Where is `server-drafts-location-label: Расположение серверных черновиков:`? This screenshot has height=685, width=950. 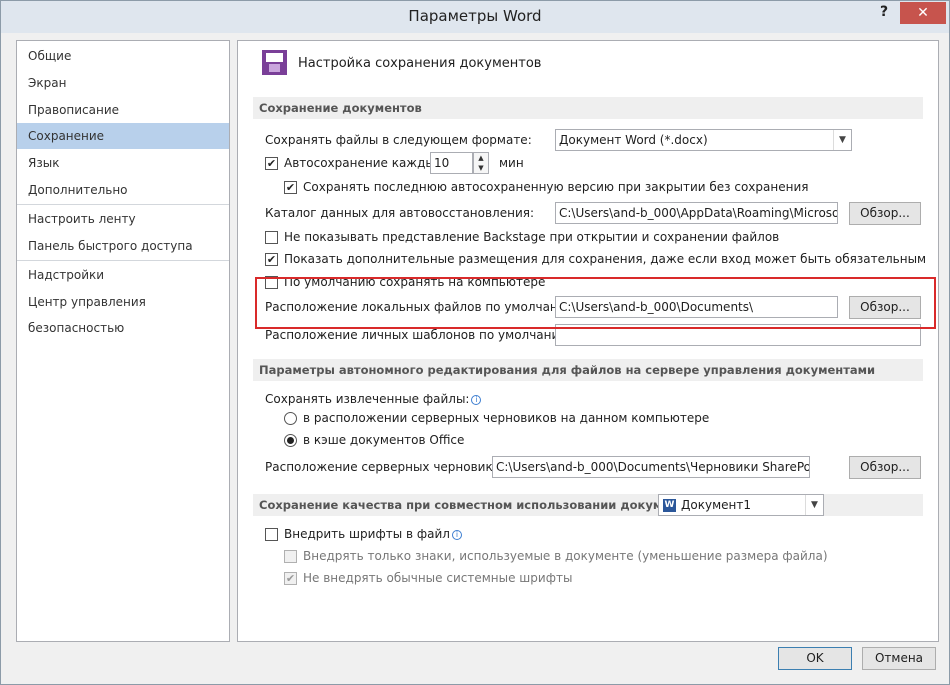
server-drafts-location-label: Расположение серверных черновиков: is located at coordinates (388, 467).